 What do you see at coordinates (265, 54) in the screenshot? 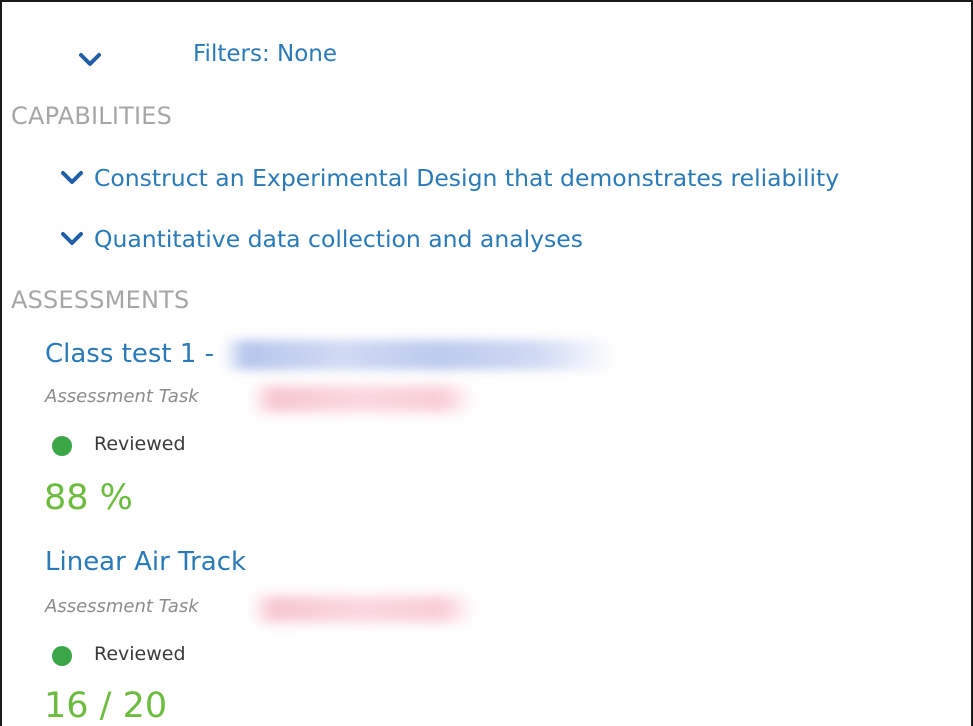
I see `filters-toggle: Filters: None` at bounding box center [265, 54].